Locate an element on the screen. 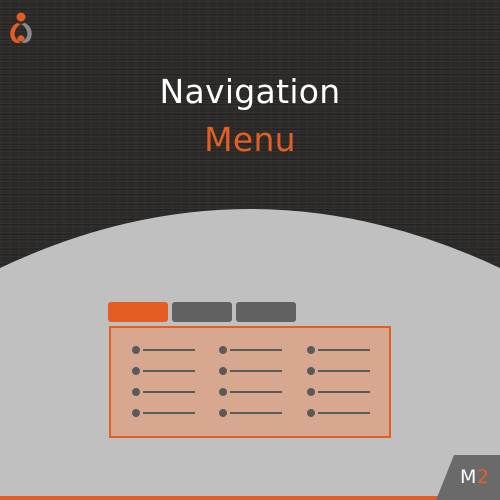  menu-dropdown-panel is located at coordinates (250, 382).